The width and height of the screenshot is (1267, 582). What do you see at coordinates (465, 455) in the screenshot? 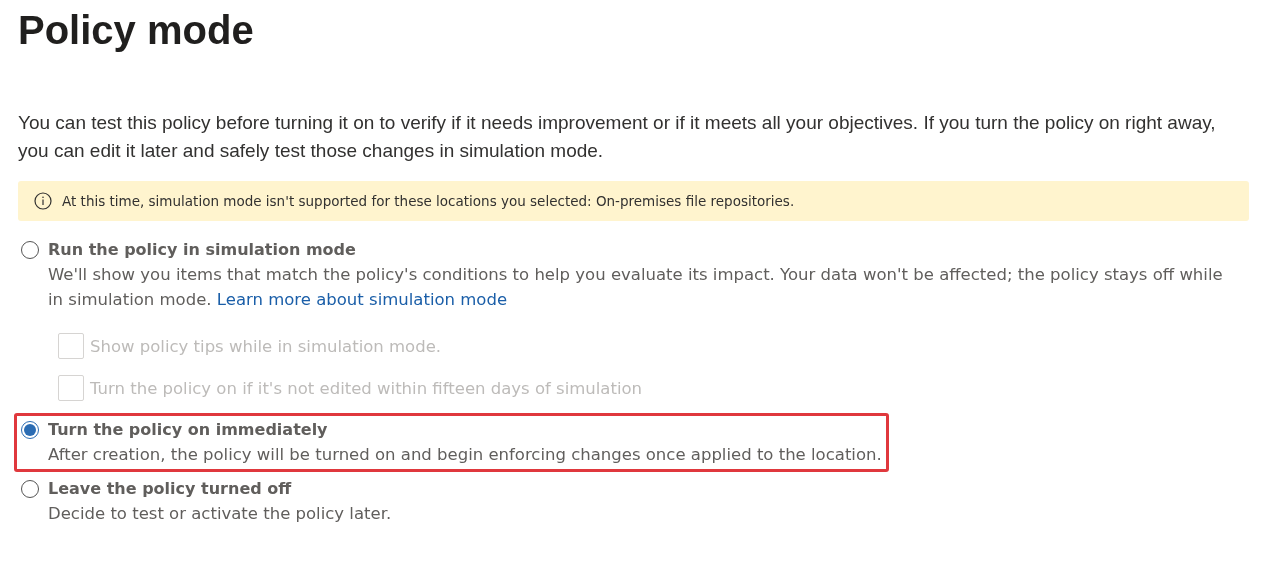
I see `option-description: After creation, the policy will be turned on and begin enforcing changes once applied to the location.` at bounding box center [465, 455].